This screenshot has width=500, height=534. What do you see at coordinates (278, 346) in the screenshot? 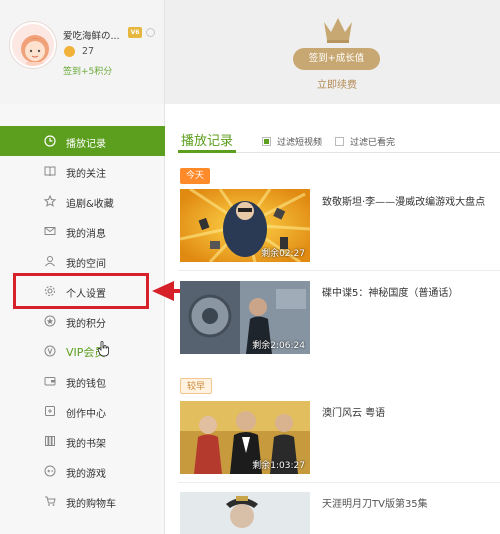
I see `remaining-time: 剩余2:06:24` at bounding box center [278, 346].